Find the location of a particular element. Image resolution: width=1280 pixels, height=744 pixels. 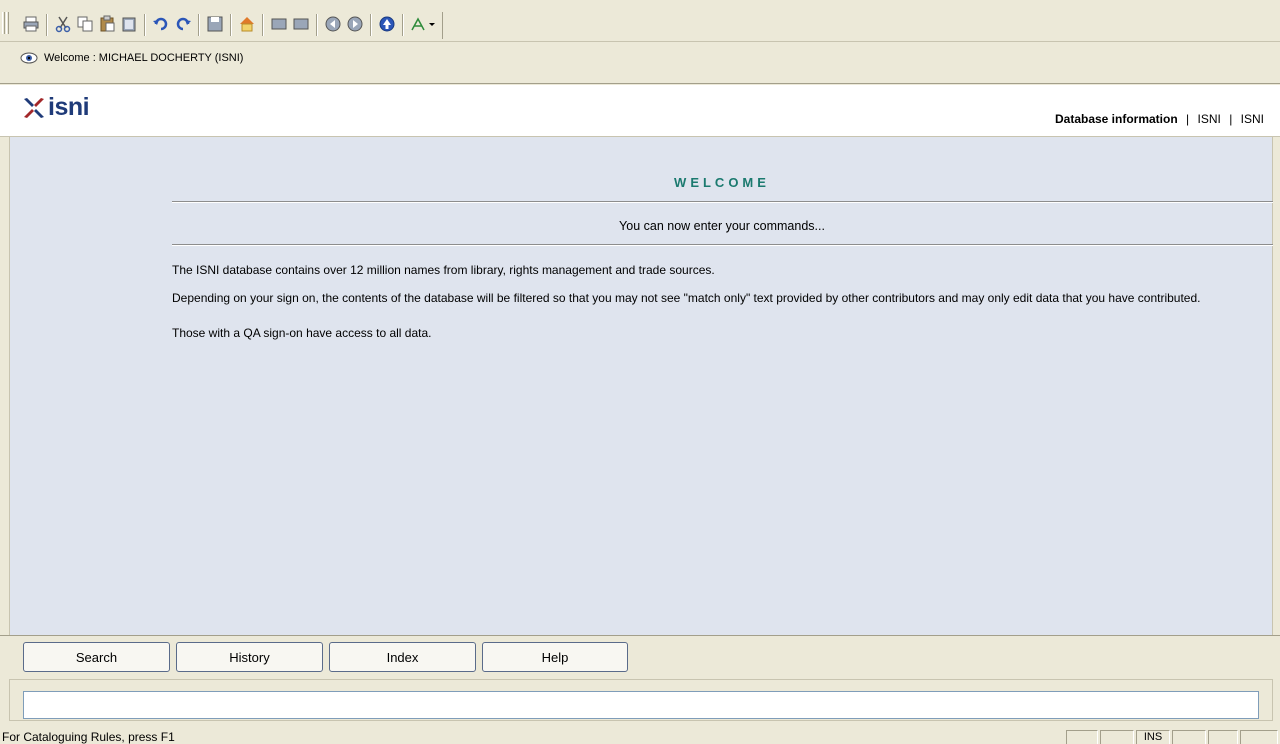

back-icon is located at coordinates (333, 24).